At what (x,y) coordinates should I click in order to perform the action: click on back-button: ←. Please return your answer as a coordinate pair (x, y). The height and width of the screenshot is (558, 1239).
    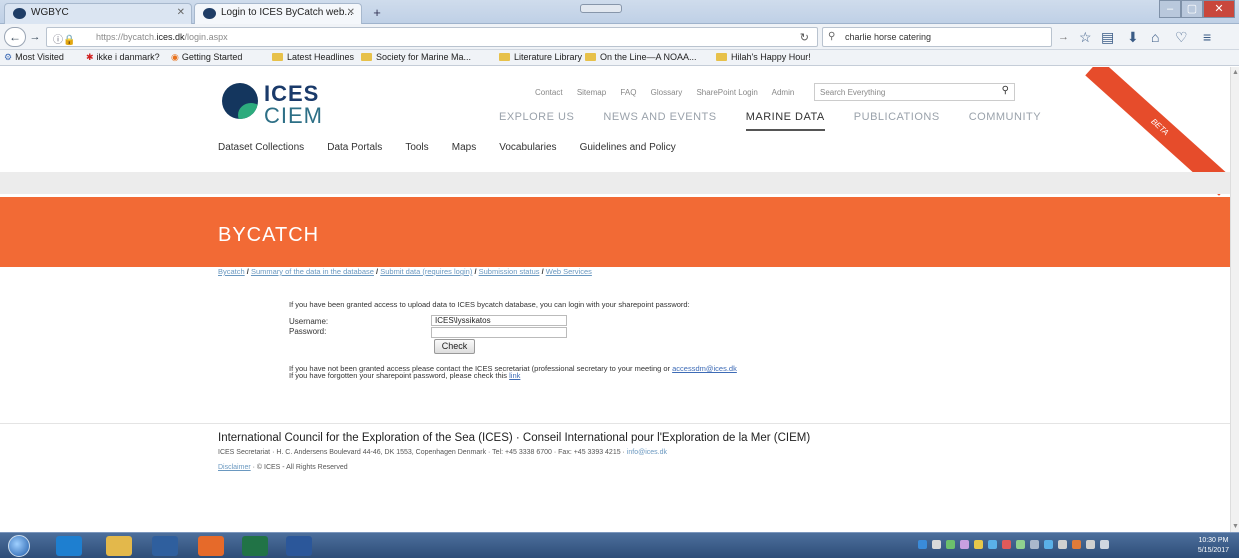
    Looking at the image, I should click on (15, 37).